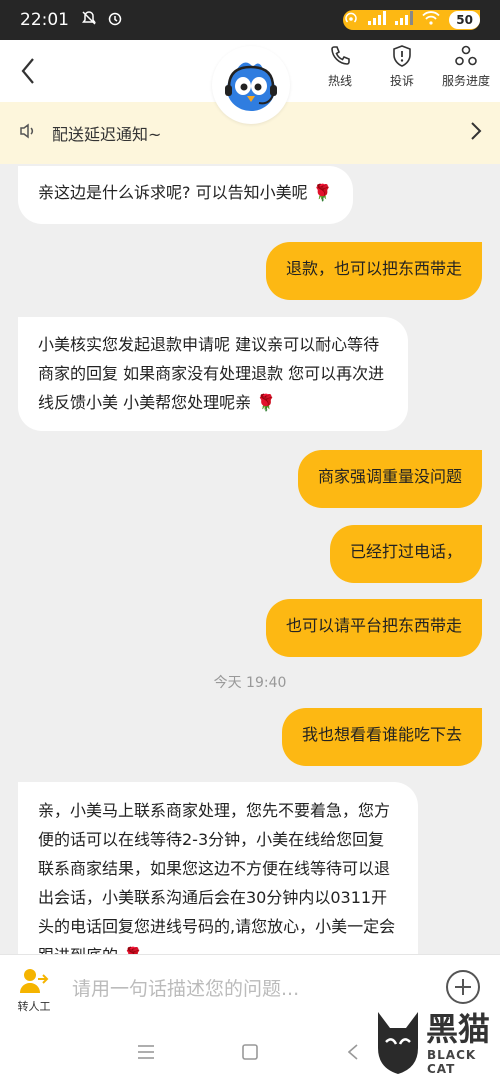  I want to click on menu-icon, so click(146, 1052).